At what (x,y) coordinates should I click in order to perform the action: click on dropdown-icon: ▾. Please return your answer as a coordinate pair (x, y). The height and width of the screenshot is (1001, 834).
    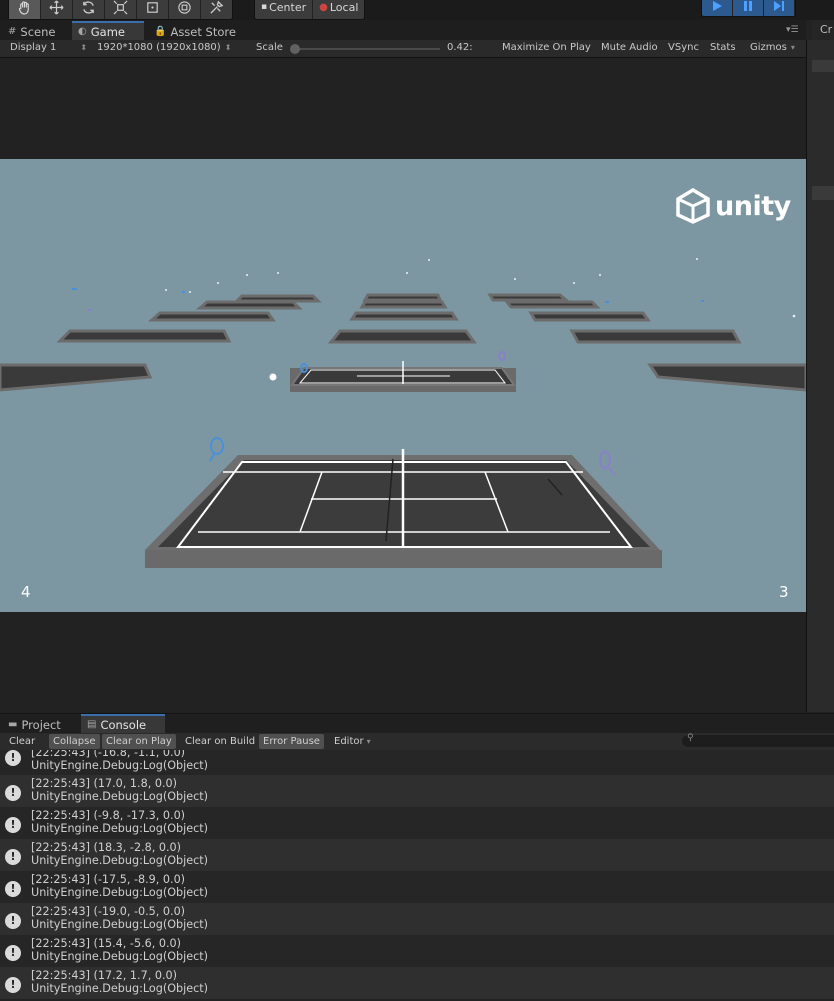
    Looking at the image, I should click on (792, 47).